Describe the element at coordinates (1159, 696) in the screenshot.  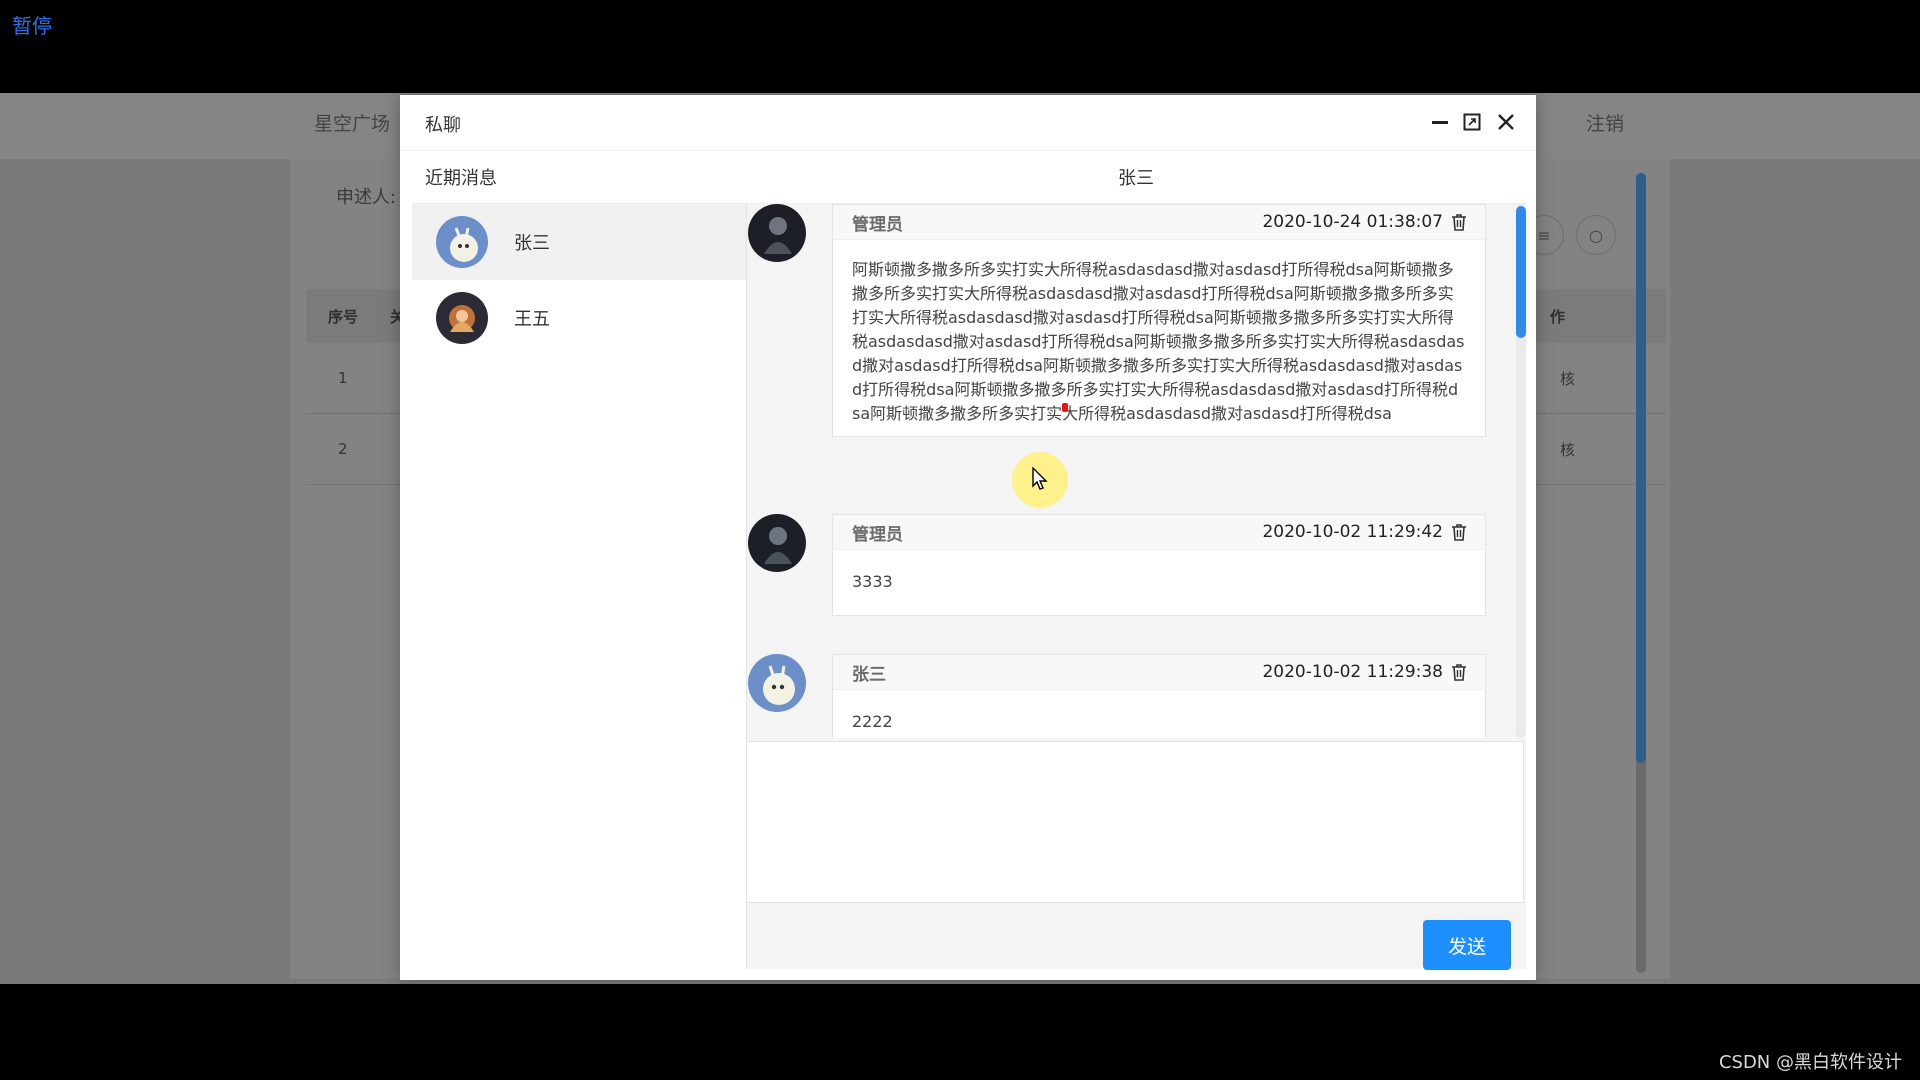
I see `message-bubble: 张三 2020-10-02 11:29:38 2222` at that location.